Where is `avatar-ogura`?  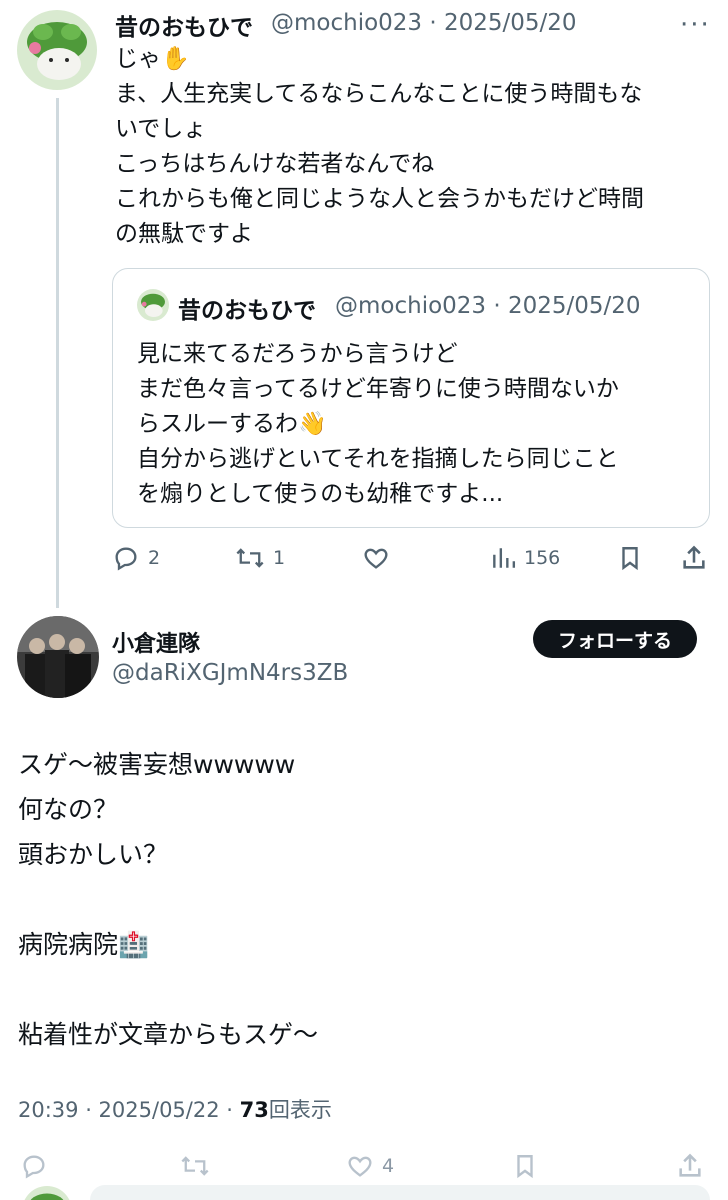
avatar-ogura is located at coordinates (58, 657).